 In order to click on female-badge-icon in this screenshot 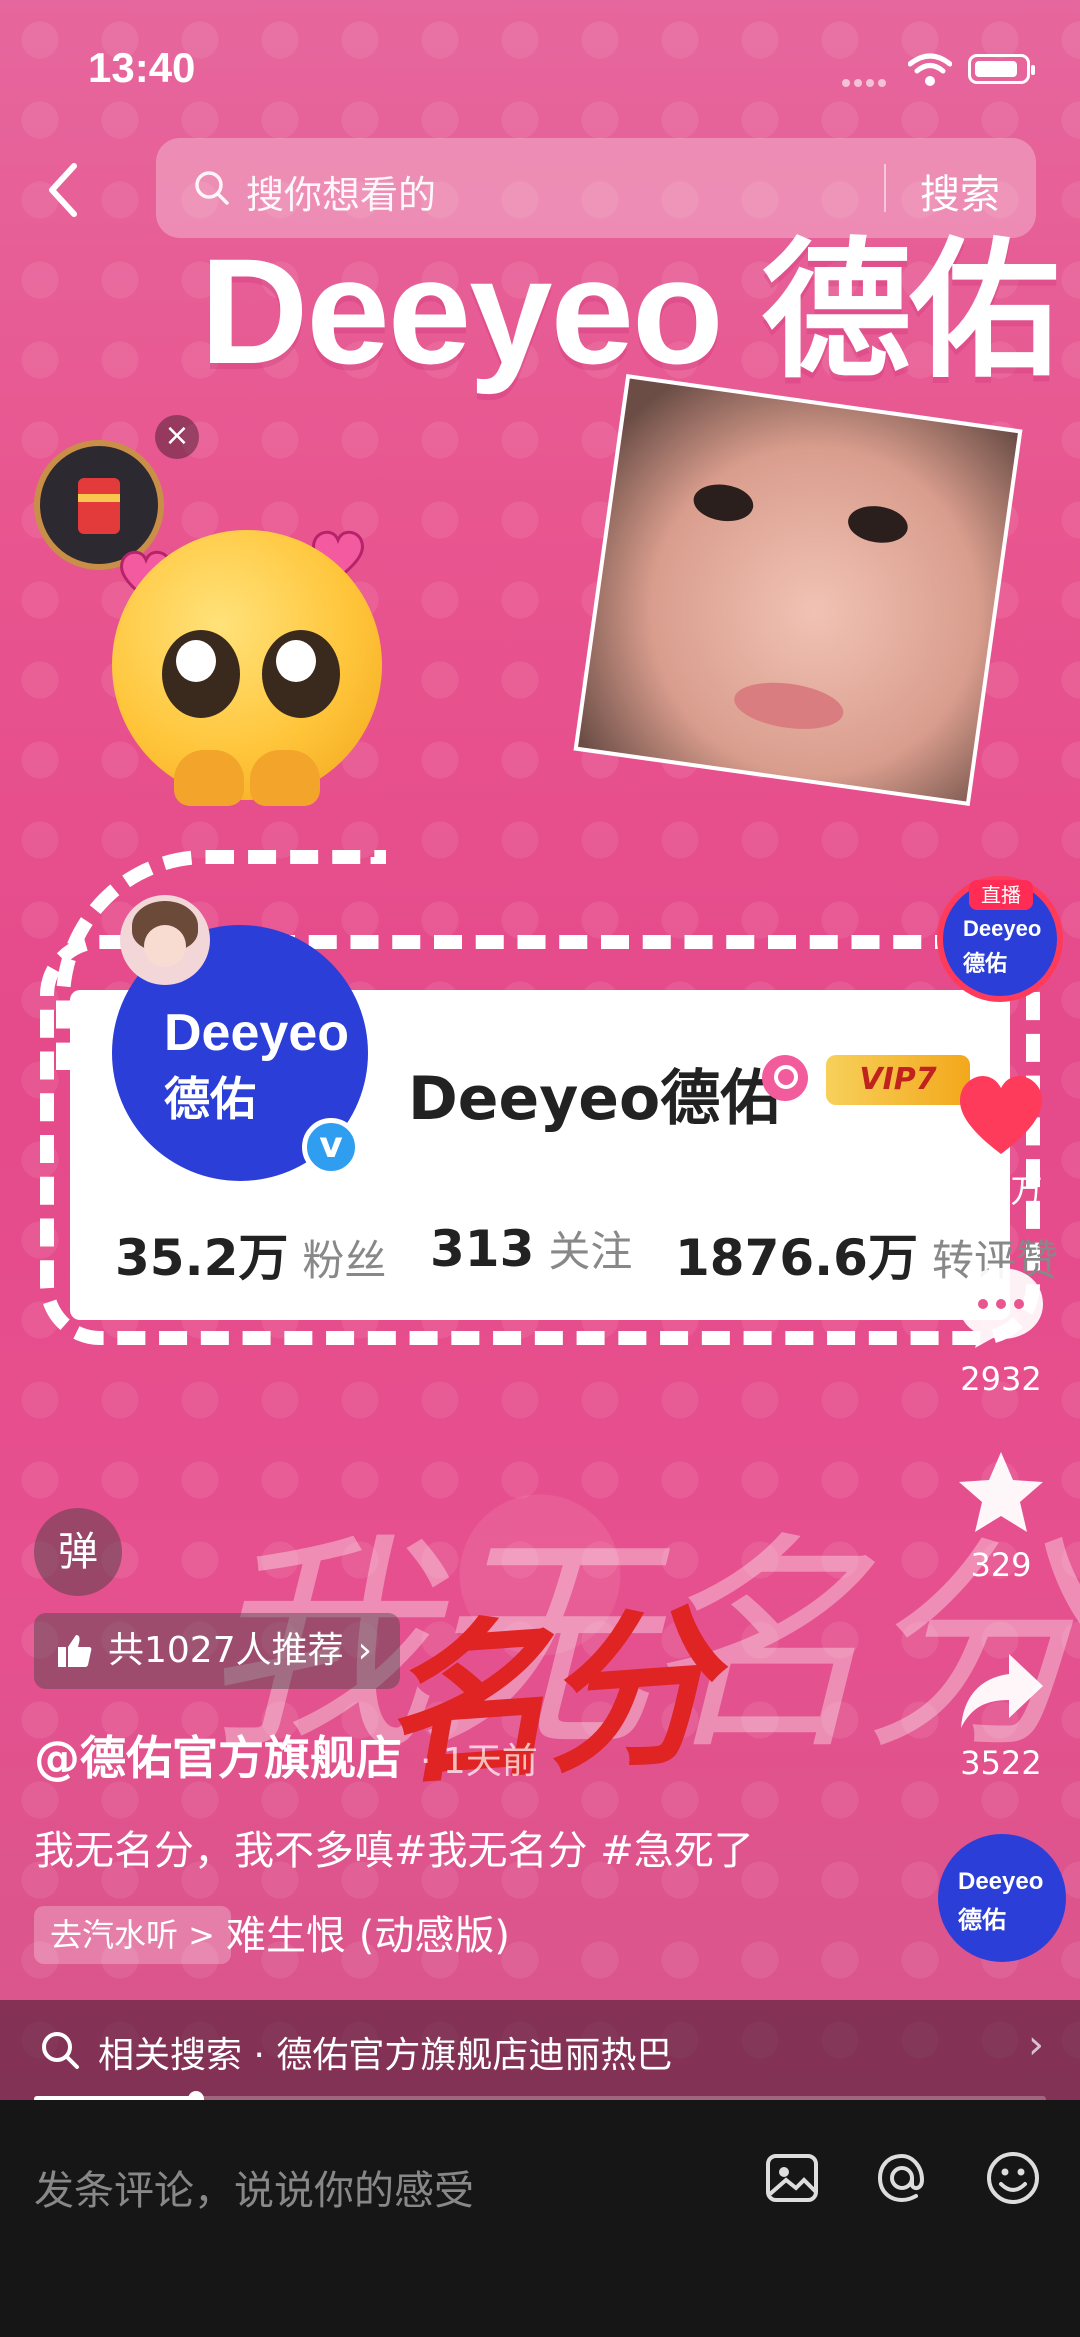, I will do `click(785, 1078)`.